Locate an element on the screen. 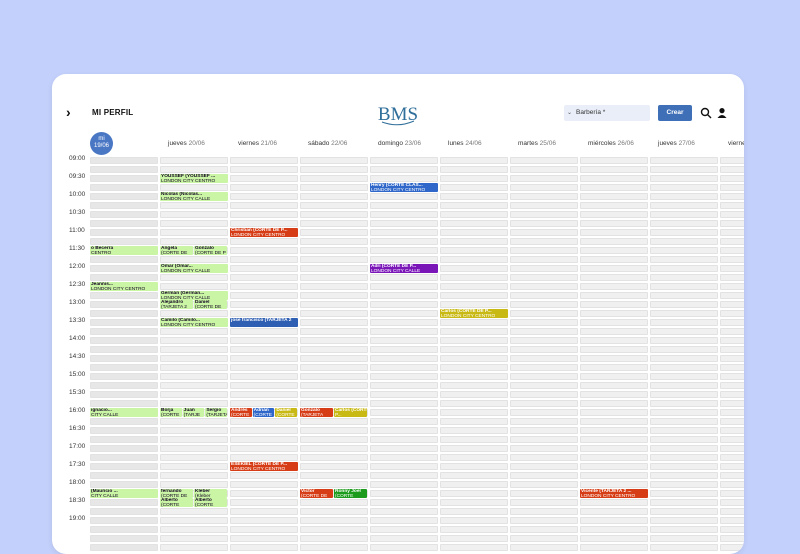 Image resolution: width=800 pixels, height=554 pixels. appointment: Ronny Joel (CORTE is located at coordinates (350, 493).